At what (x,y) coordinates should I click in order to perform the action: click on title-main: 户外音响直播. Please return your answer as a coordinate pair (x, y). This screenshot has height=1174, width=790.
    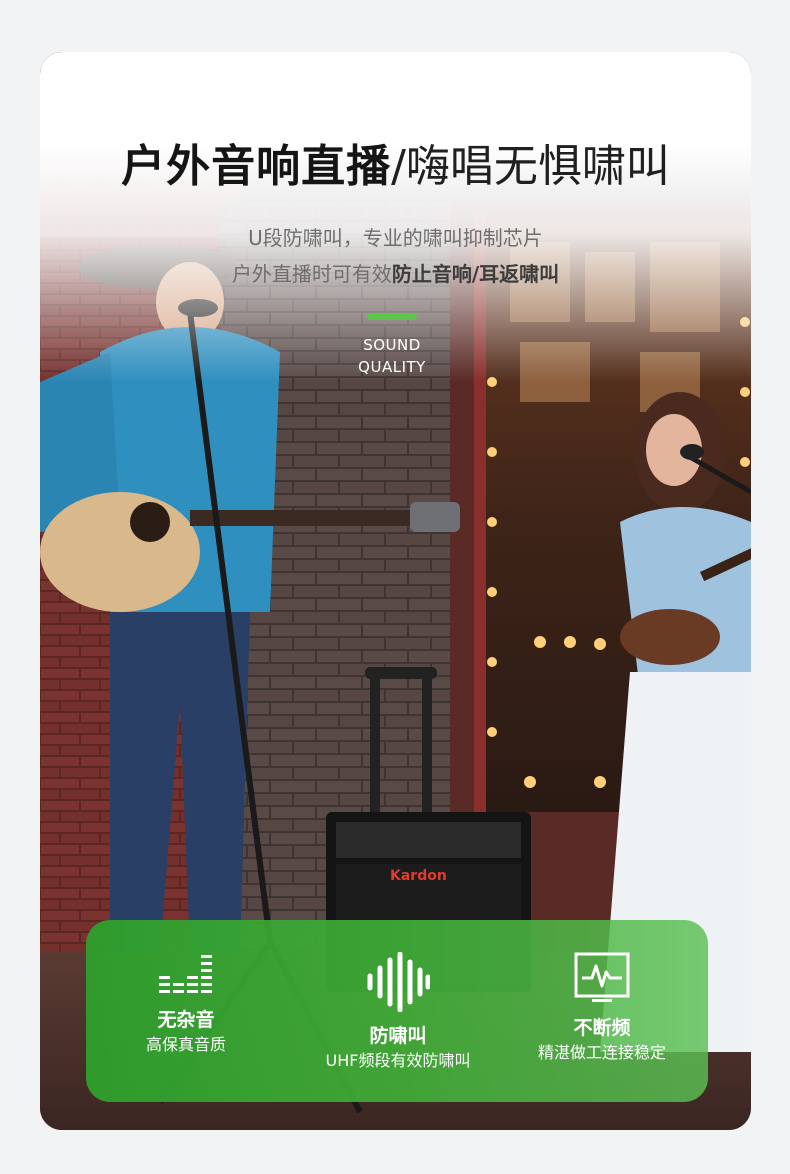
    Looking at the image, I should click on (256, 166).